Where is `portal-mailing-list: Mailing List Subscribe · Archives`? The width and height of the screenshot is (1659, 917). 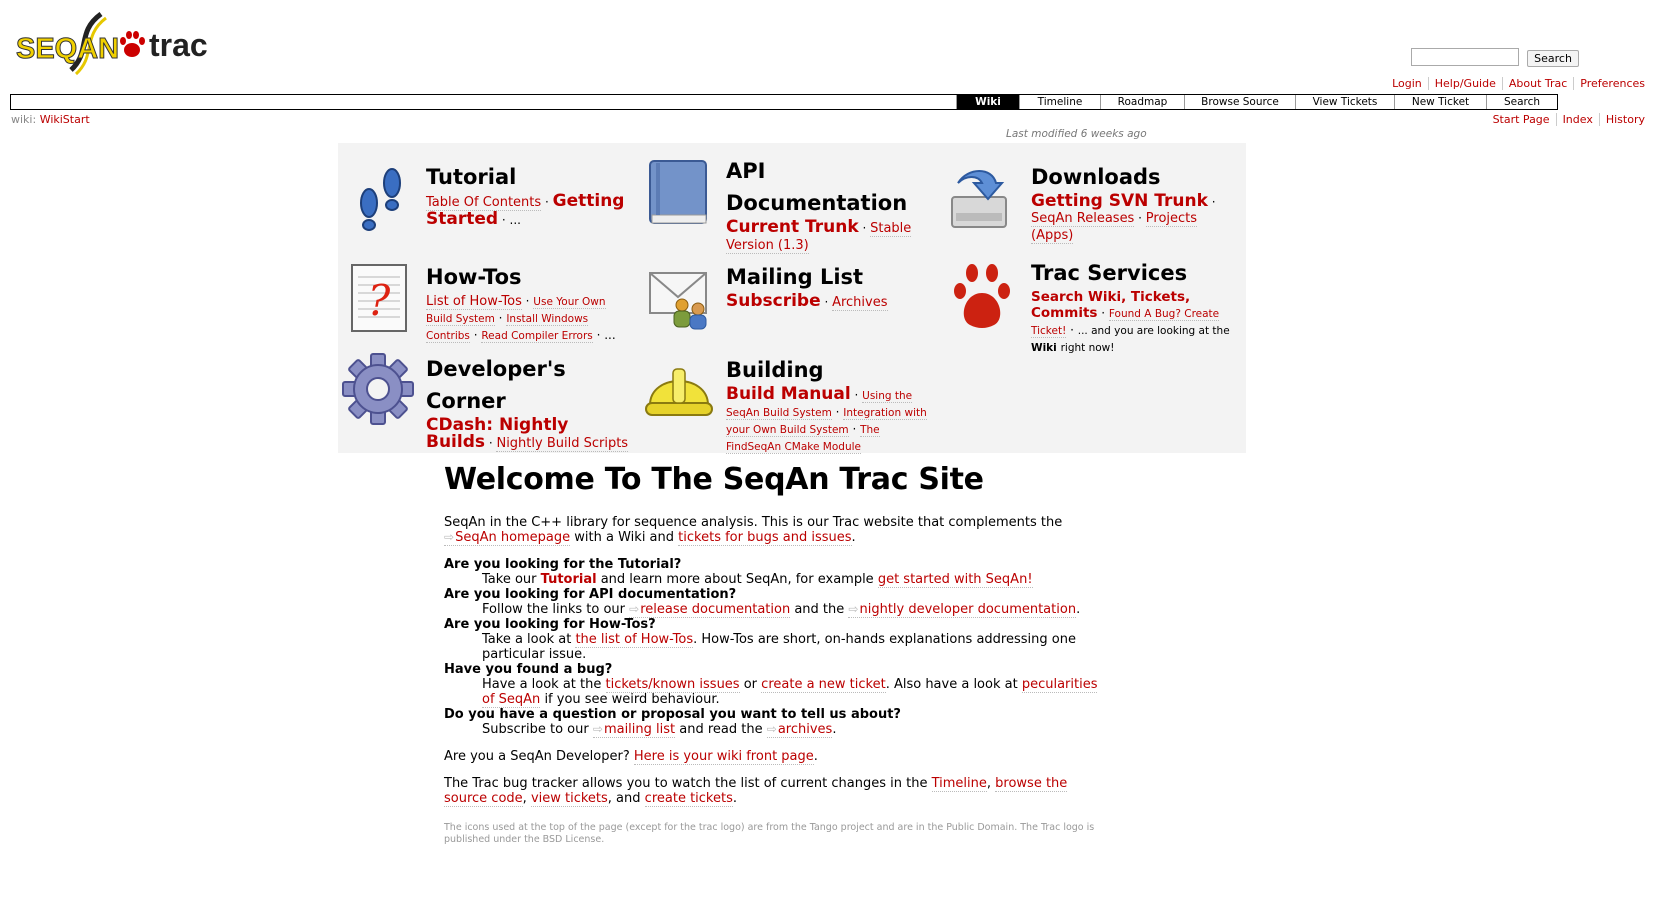 portal-mailing-list: Mailing List Subscribe · Archives is located at coordinates (826, 286).